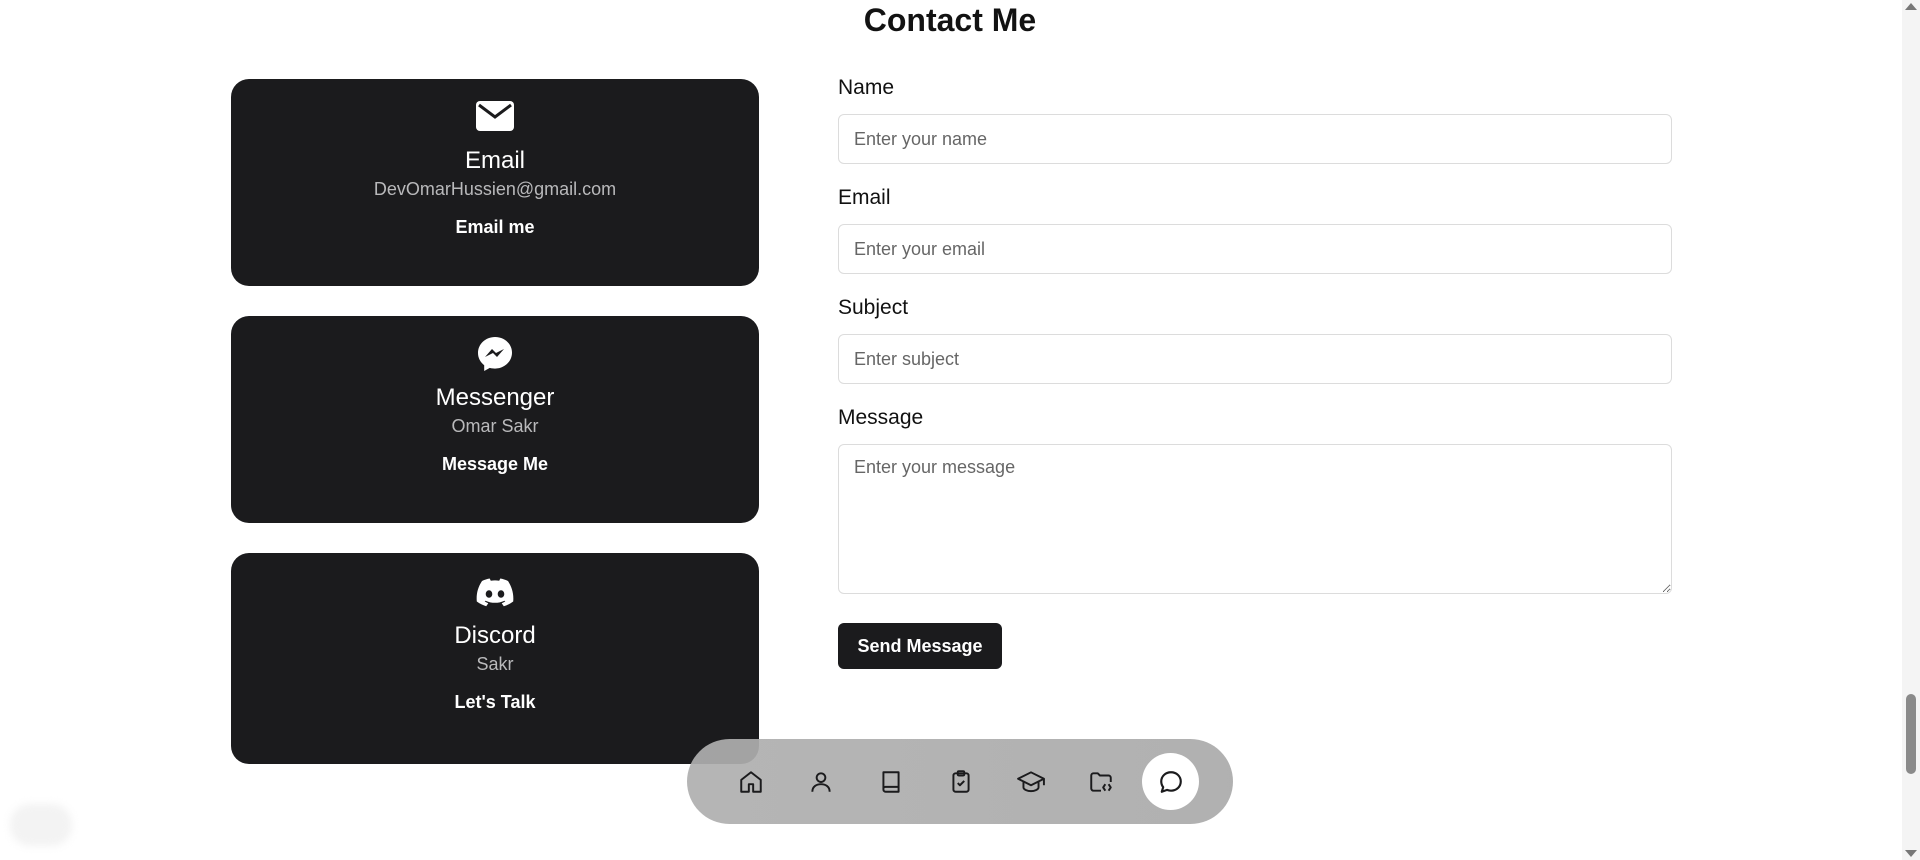  Describe the element at coordinates (1911, 853) in the screenshot. I see `scroll-down-arrow-icon` at that location.